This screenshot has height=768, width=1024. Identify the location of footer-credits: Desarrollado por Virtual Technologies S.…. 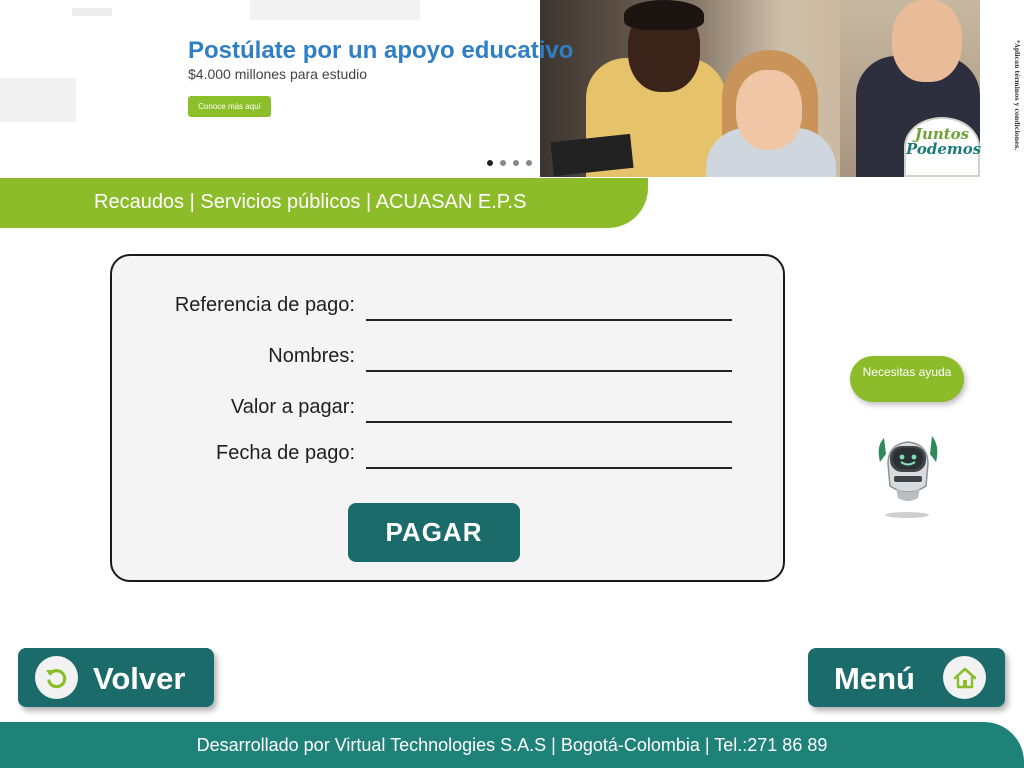
(512, 745).